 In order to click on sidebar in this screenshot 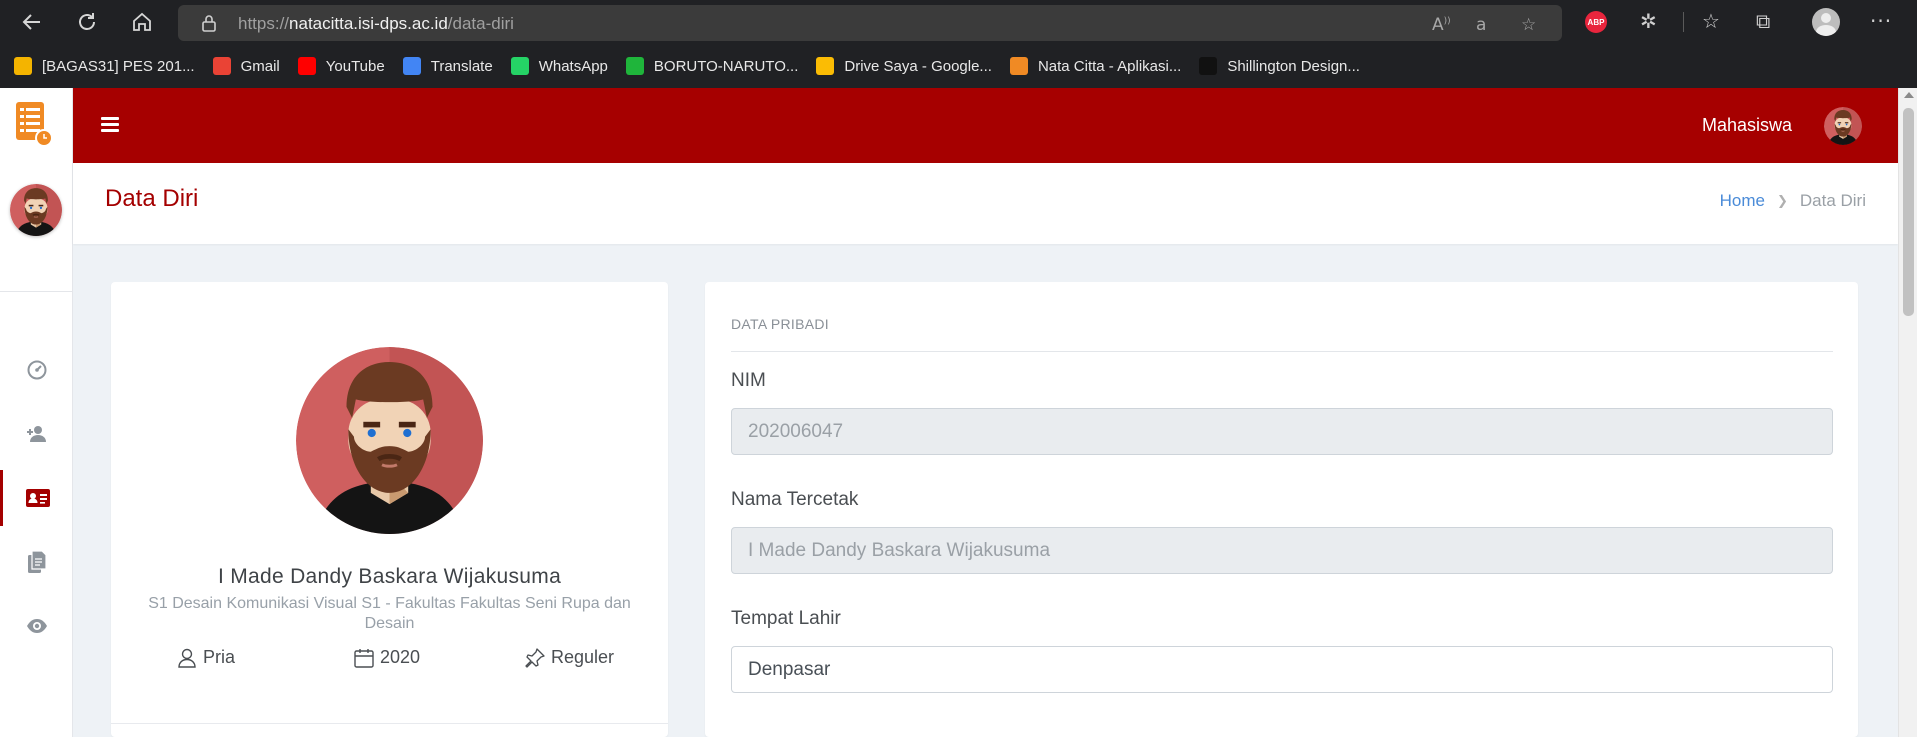, I will do `click(36, 412)`.